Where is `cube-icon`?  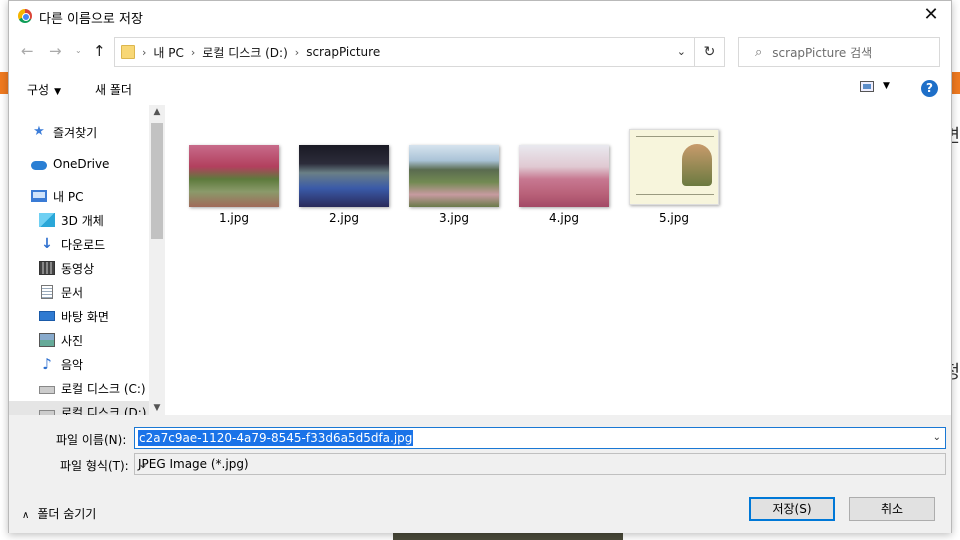 cube-icon is located at coordinates (47, 220).